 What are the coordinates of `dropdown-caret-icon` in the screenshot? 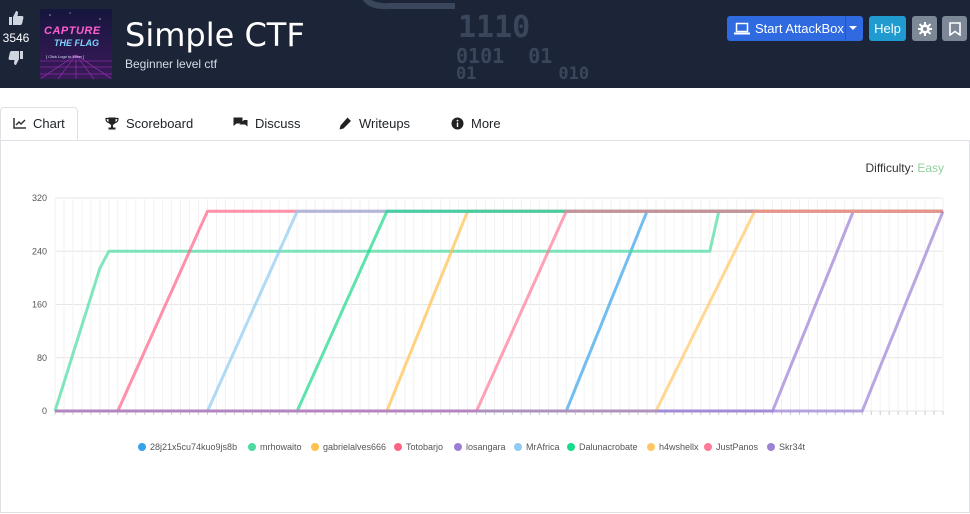 It's located at (853, 28).